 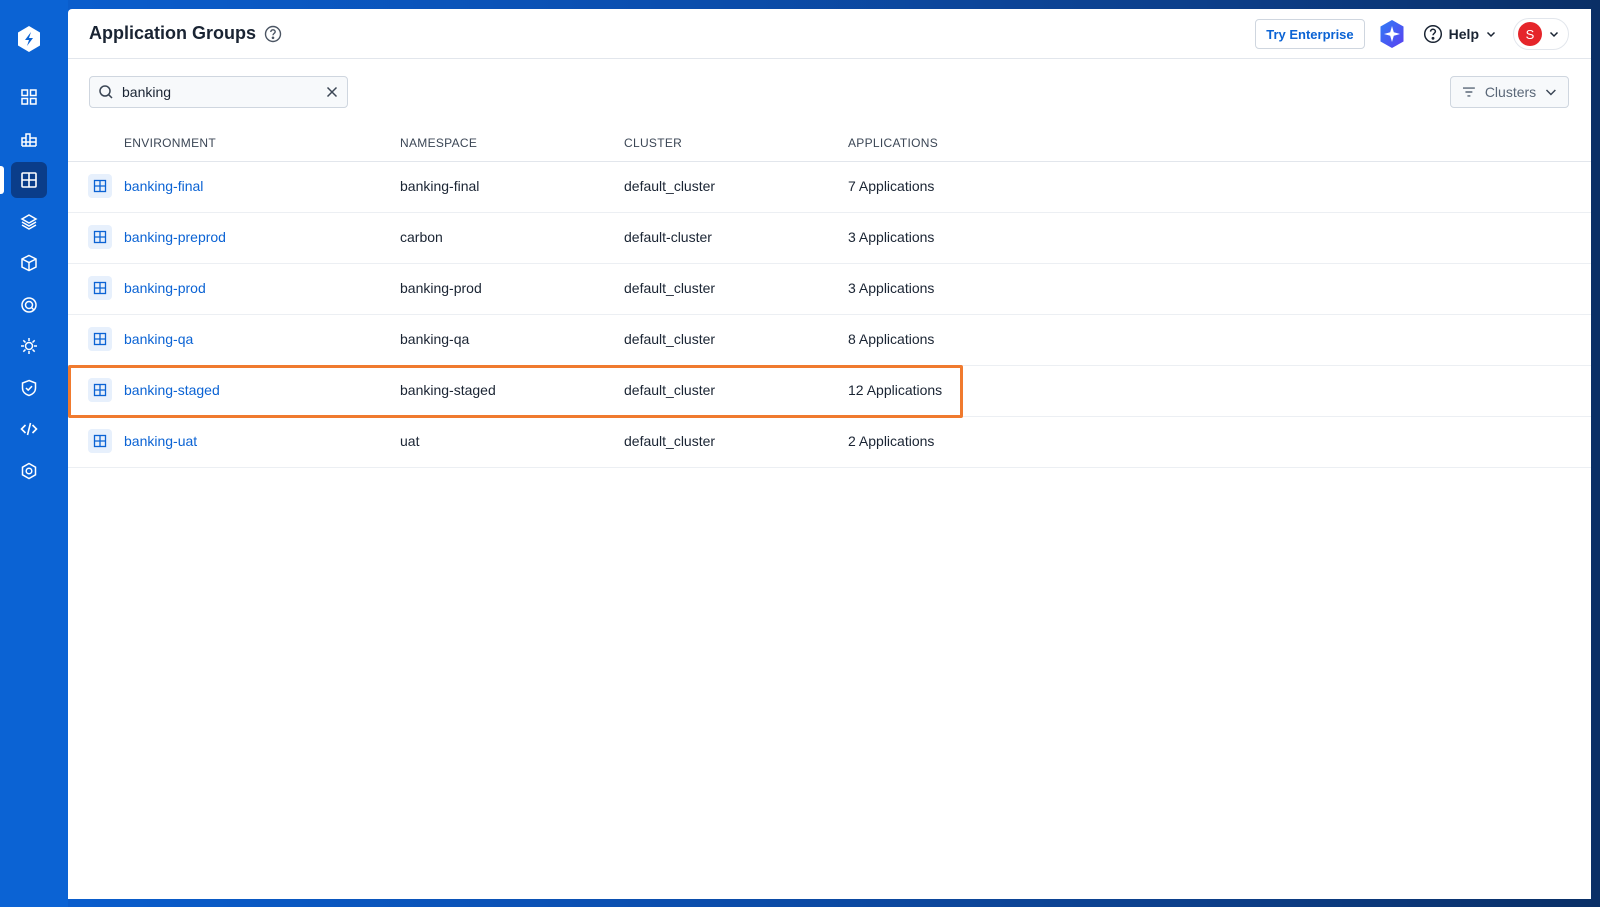 I want to click on environment-link: banking-qa, so click(x=158, y=339).